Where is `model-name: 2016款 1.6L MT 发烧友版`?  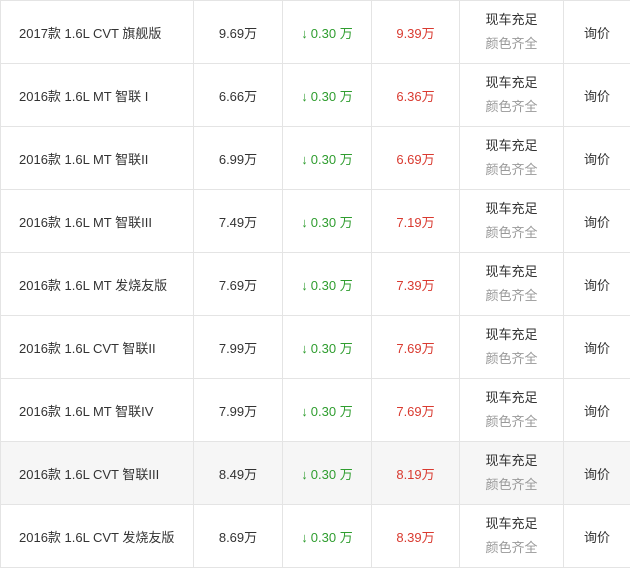 model-name: 2016款 1.6L MT 发烧友版 is located at coordinates (97, 284).